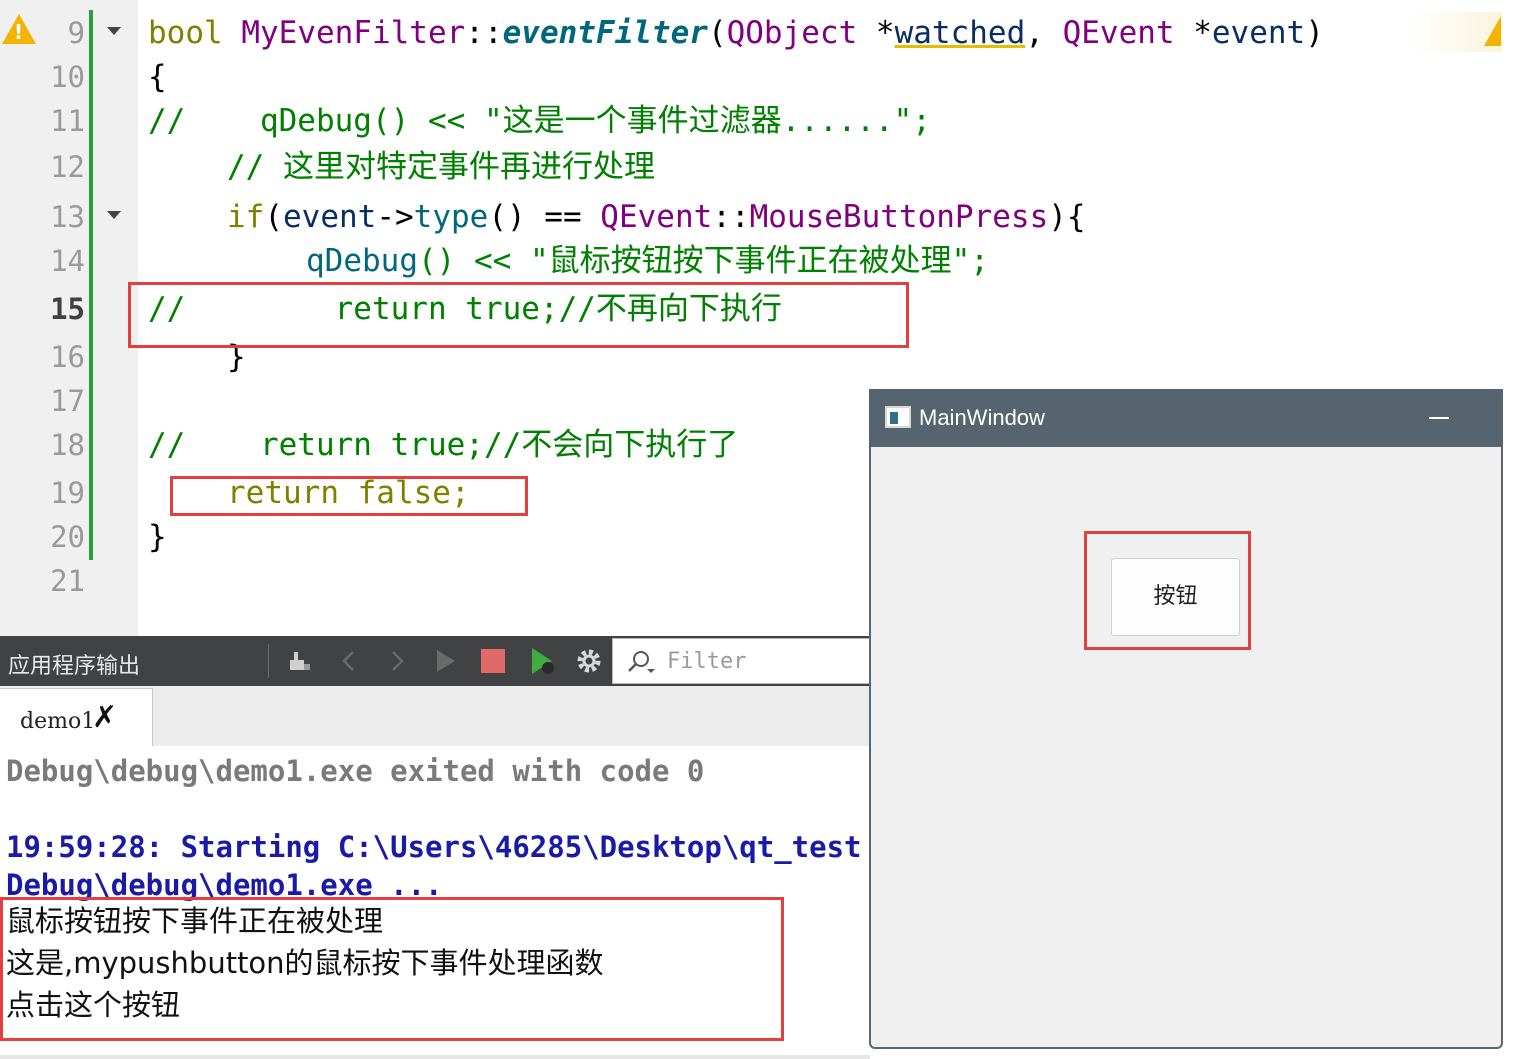 The height and width of the screenshot is (1059, 1523). What do you see at coordinates (349, 496) in the screenshot?
I see `highlight-box-return-false` at bounding box center [349, 496].